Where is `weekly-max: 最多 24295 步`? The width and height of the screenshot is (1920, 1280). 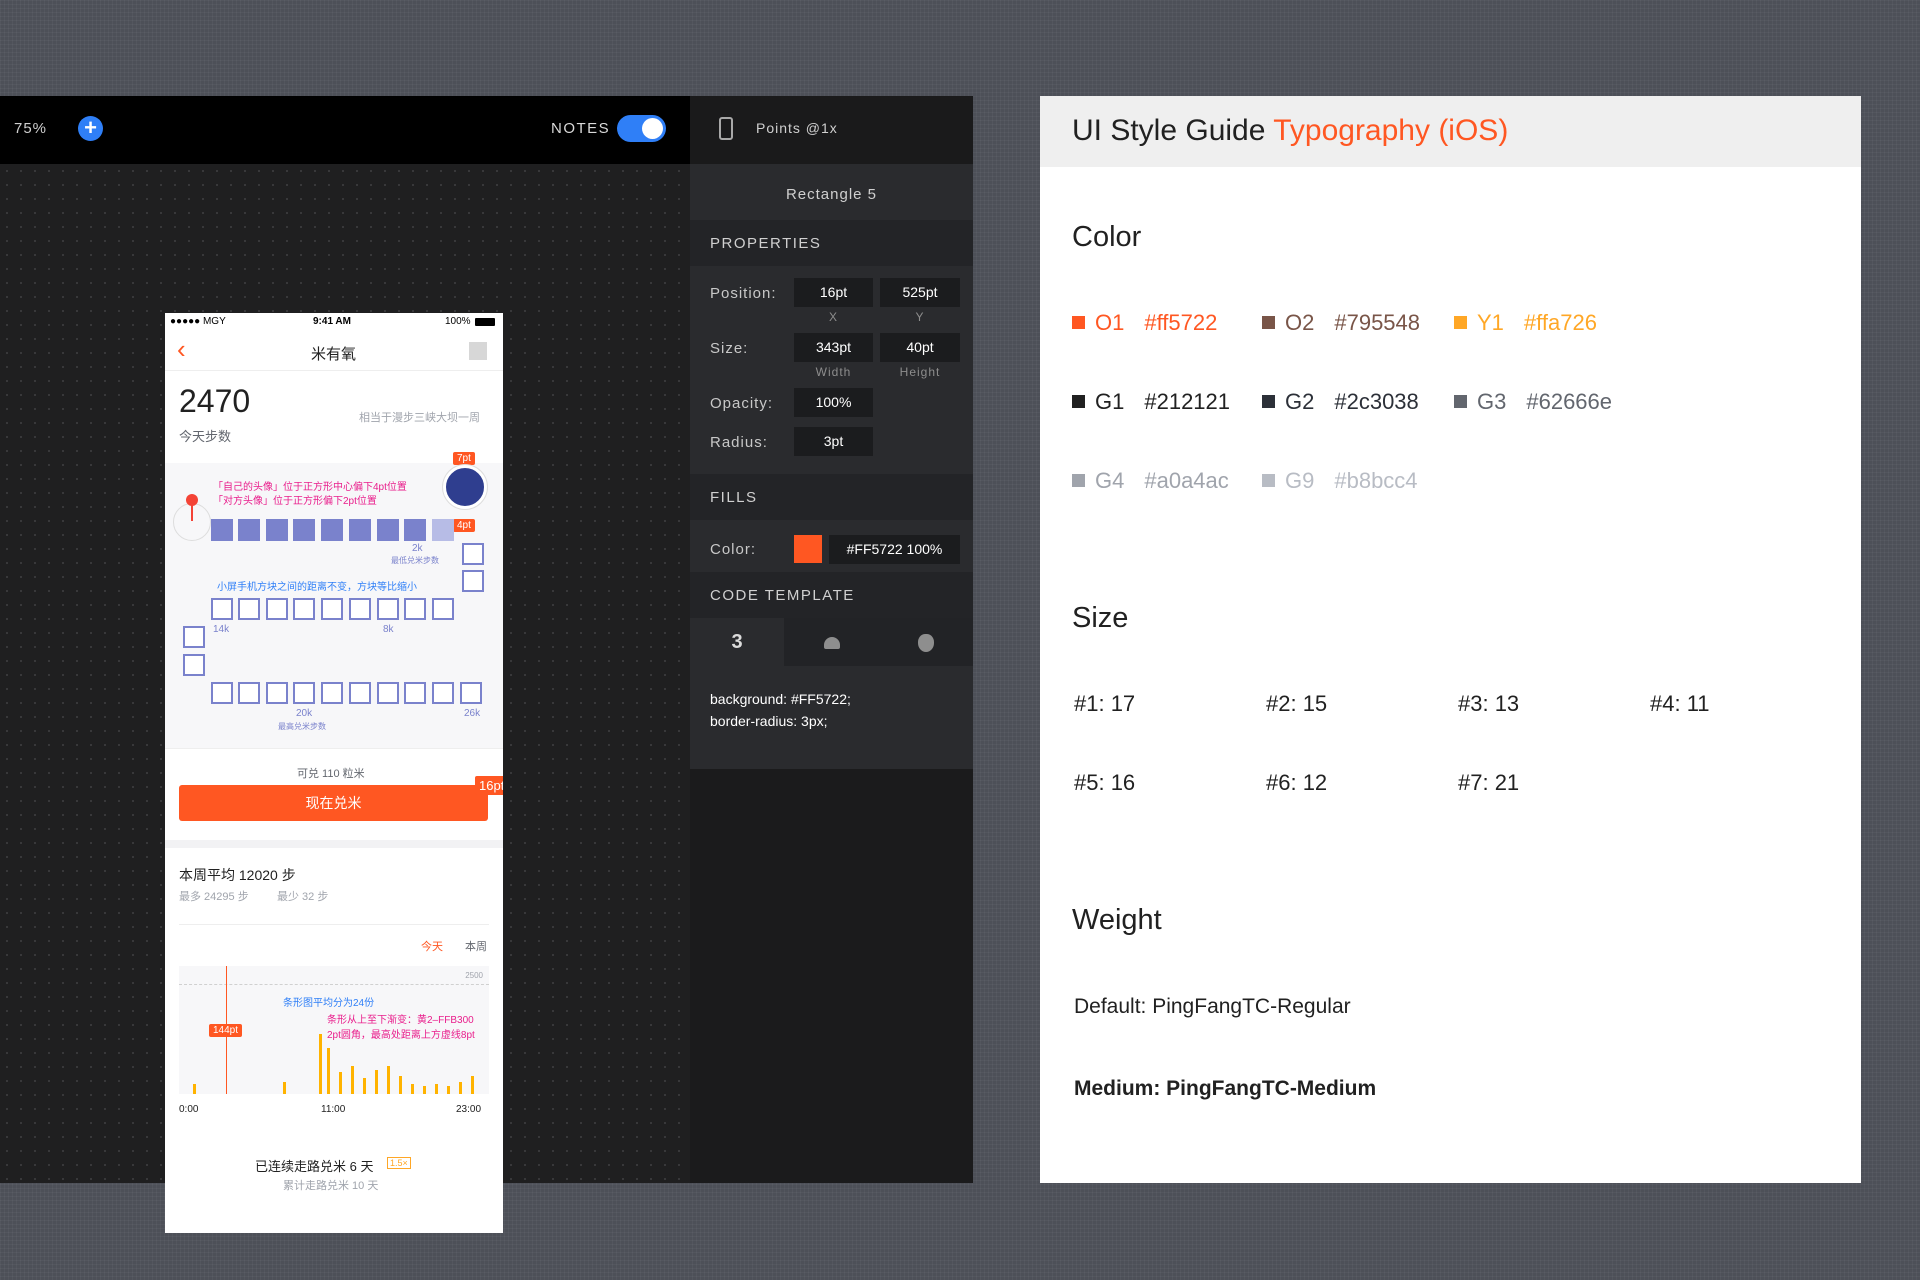
weekly-max: 最多 24295 步 is located at coordinates (214, 897).